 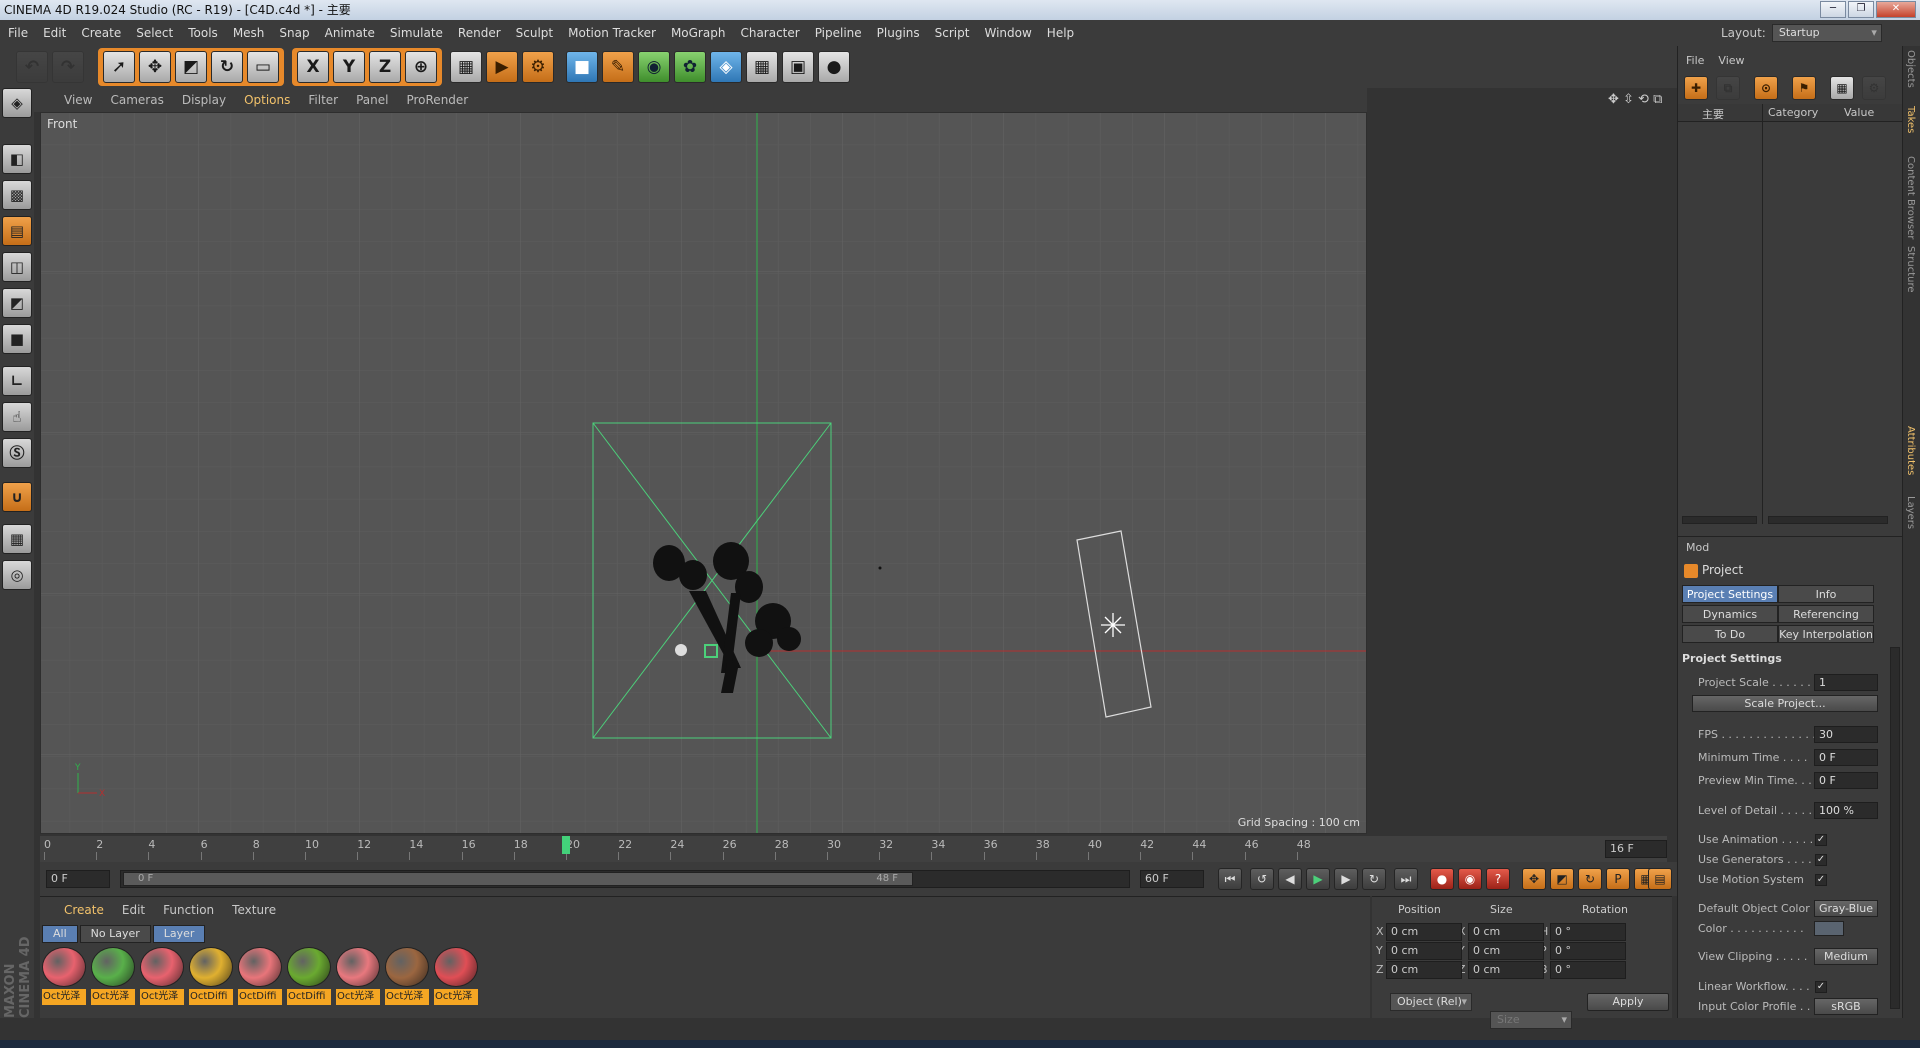 I want to click on record-keys-icon: ●, so click(x=1442, y=879).